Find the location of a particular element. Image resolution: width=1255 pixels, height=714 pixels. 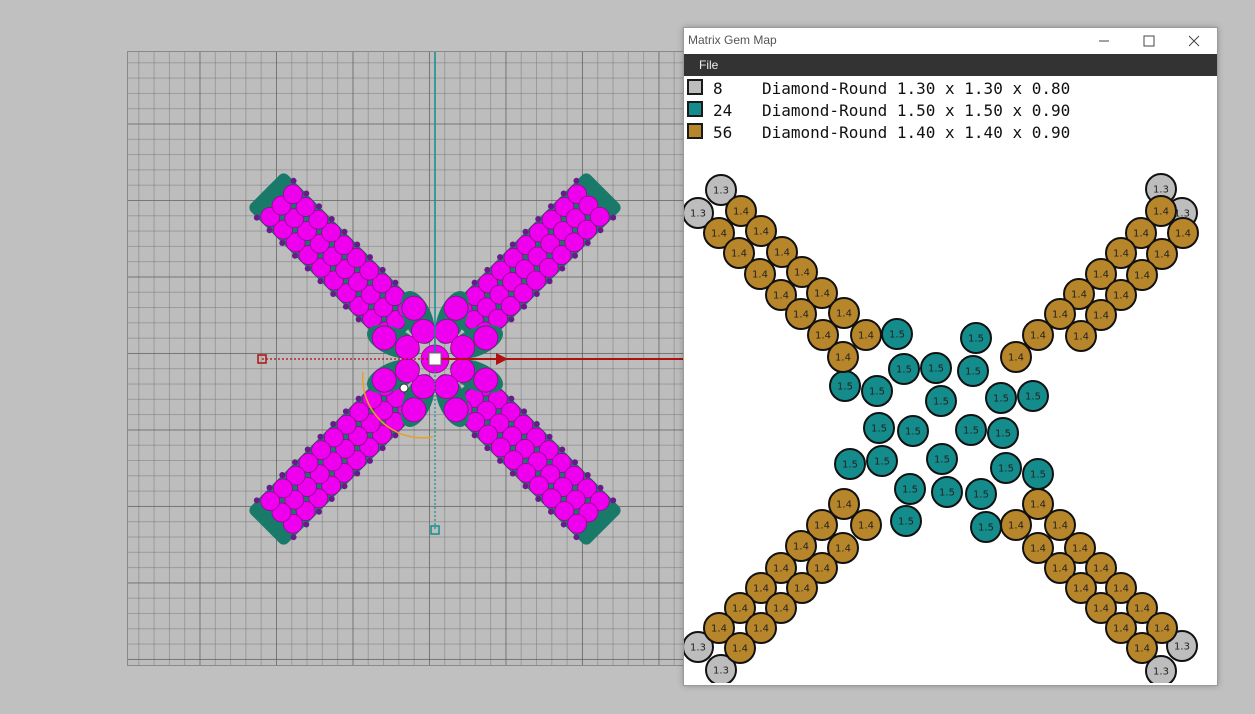

menu-file: File is located at coordinates (708, 65).